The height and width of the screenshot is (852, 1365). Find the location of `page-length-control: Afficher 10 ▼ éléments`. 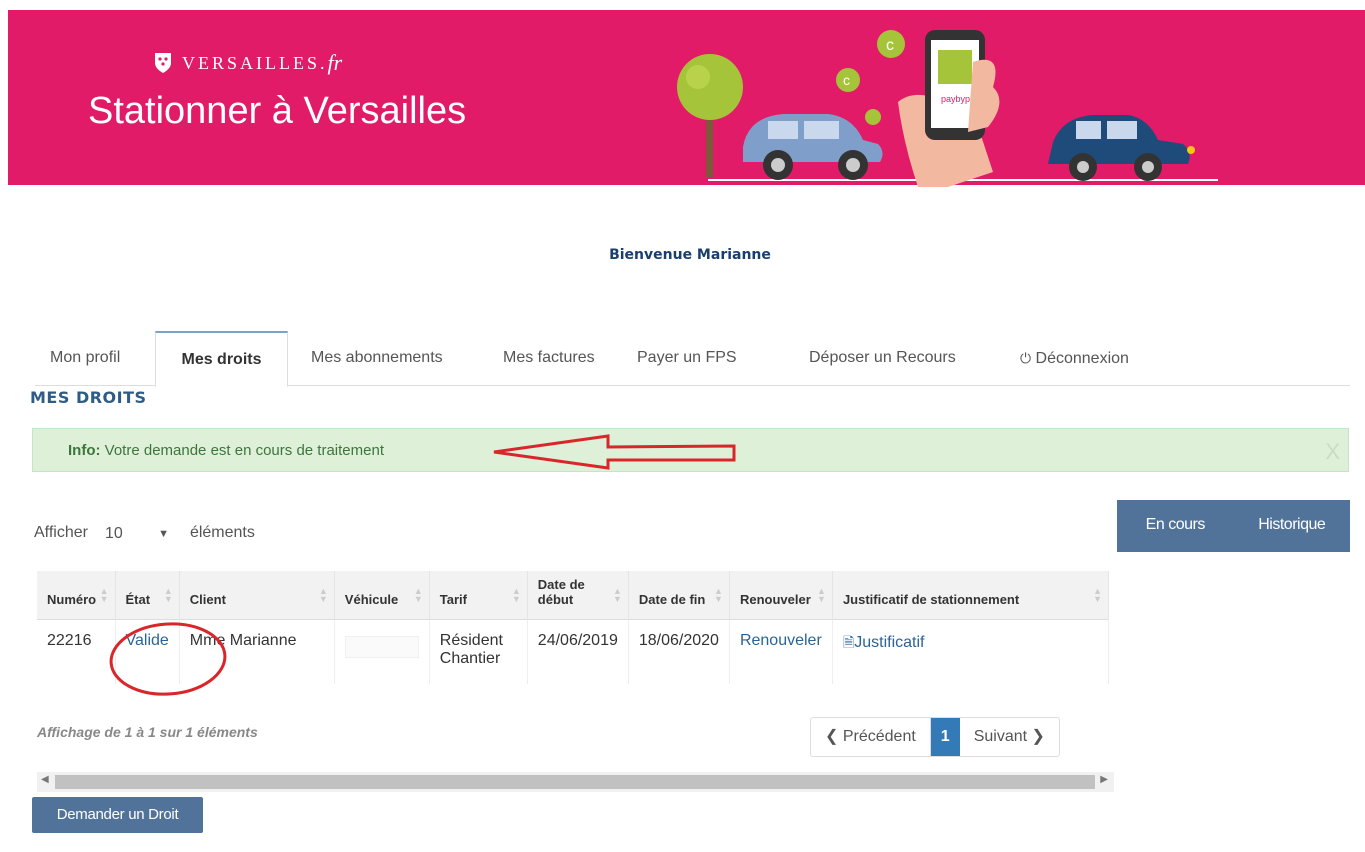

page-length-control: Afficher 10 ▼ éléments is located at coordinates (144, 533).